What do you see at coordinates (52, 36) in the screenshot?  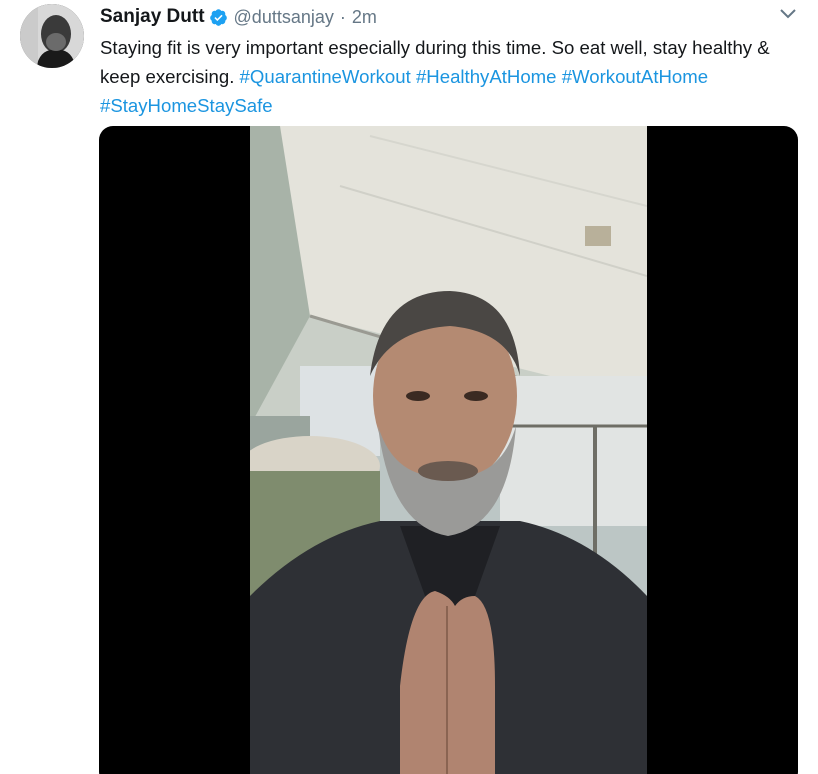 I see `avatar` at bounding box center [52, 36].